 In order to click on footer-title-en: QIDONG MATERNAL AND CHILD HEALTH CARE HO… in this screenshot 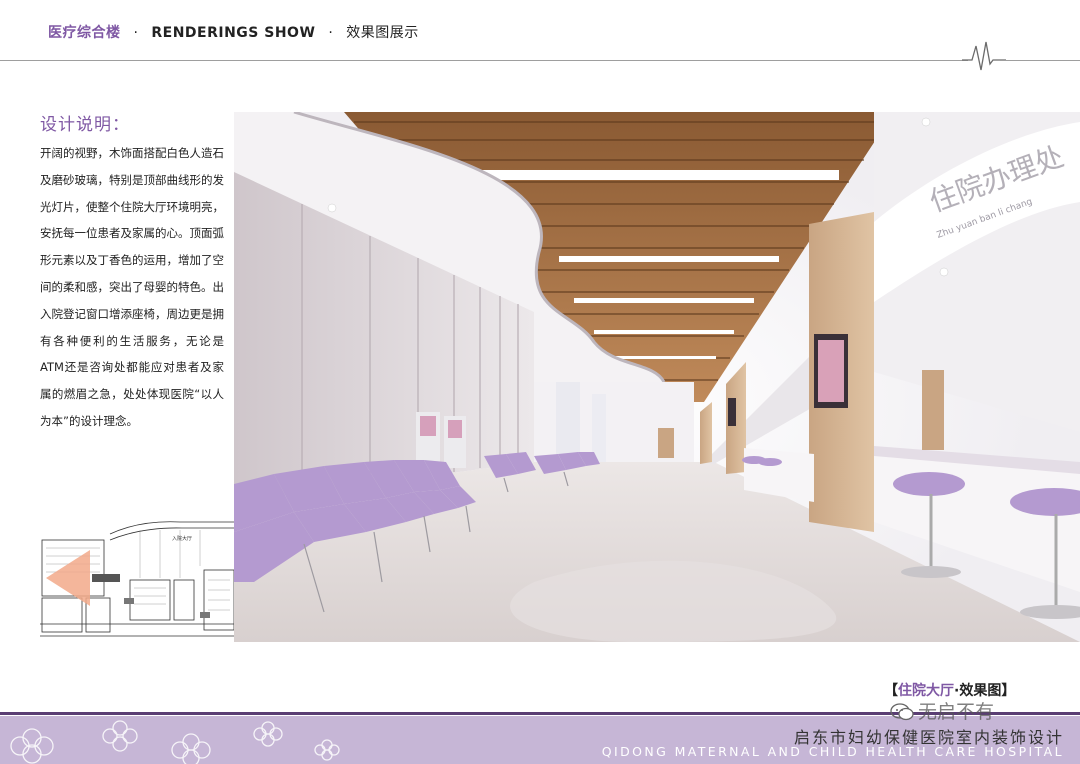, I will do `click(832, 751)`.